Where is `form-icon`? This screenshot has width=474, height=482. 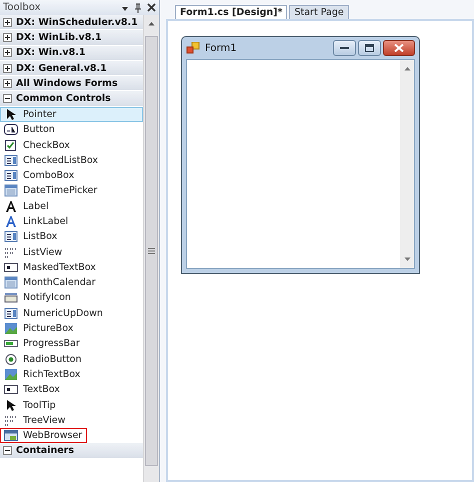
form-icon is located at coordinates (193, 48).